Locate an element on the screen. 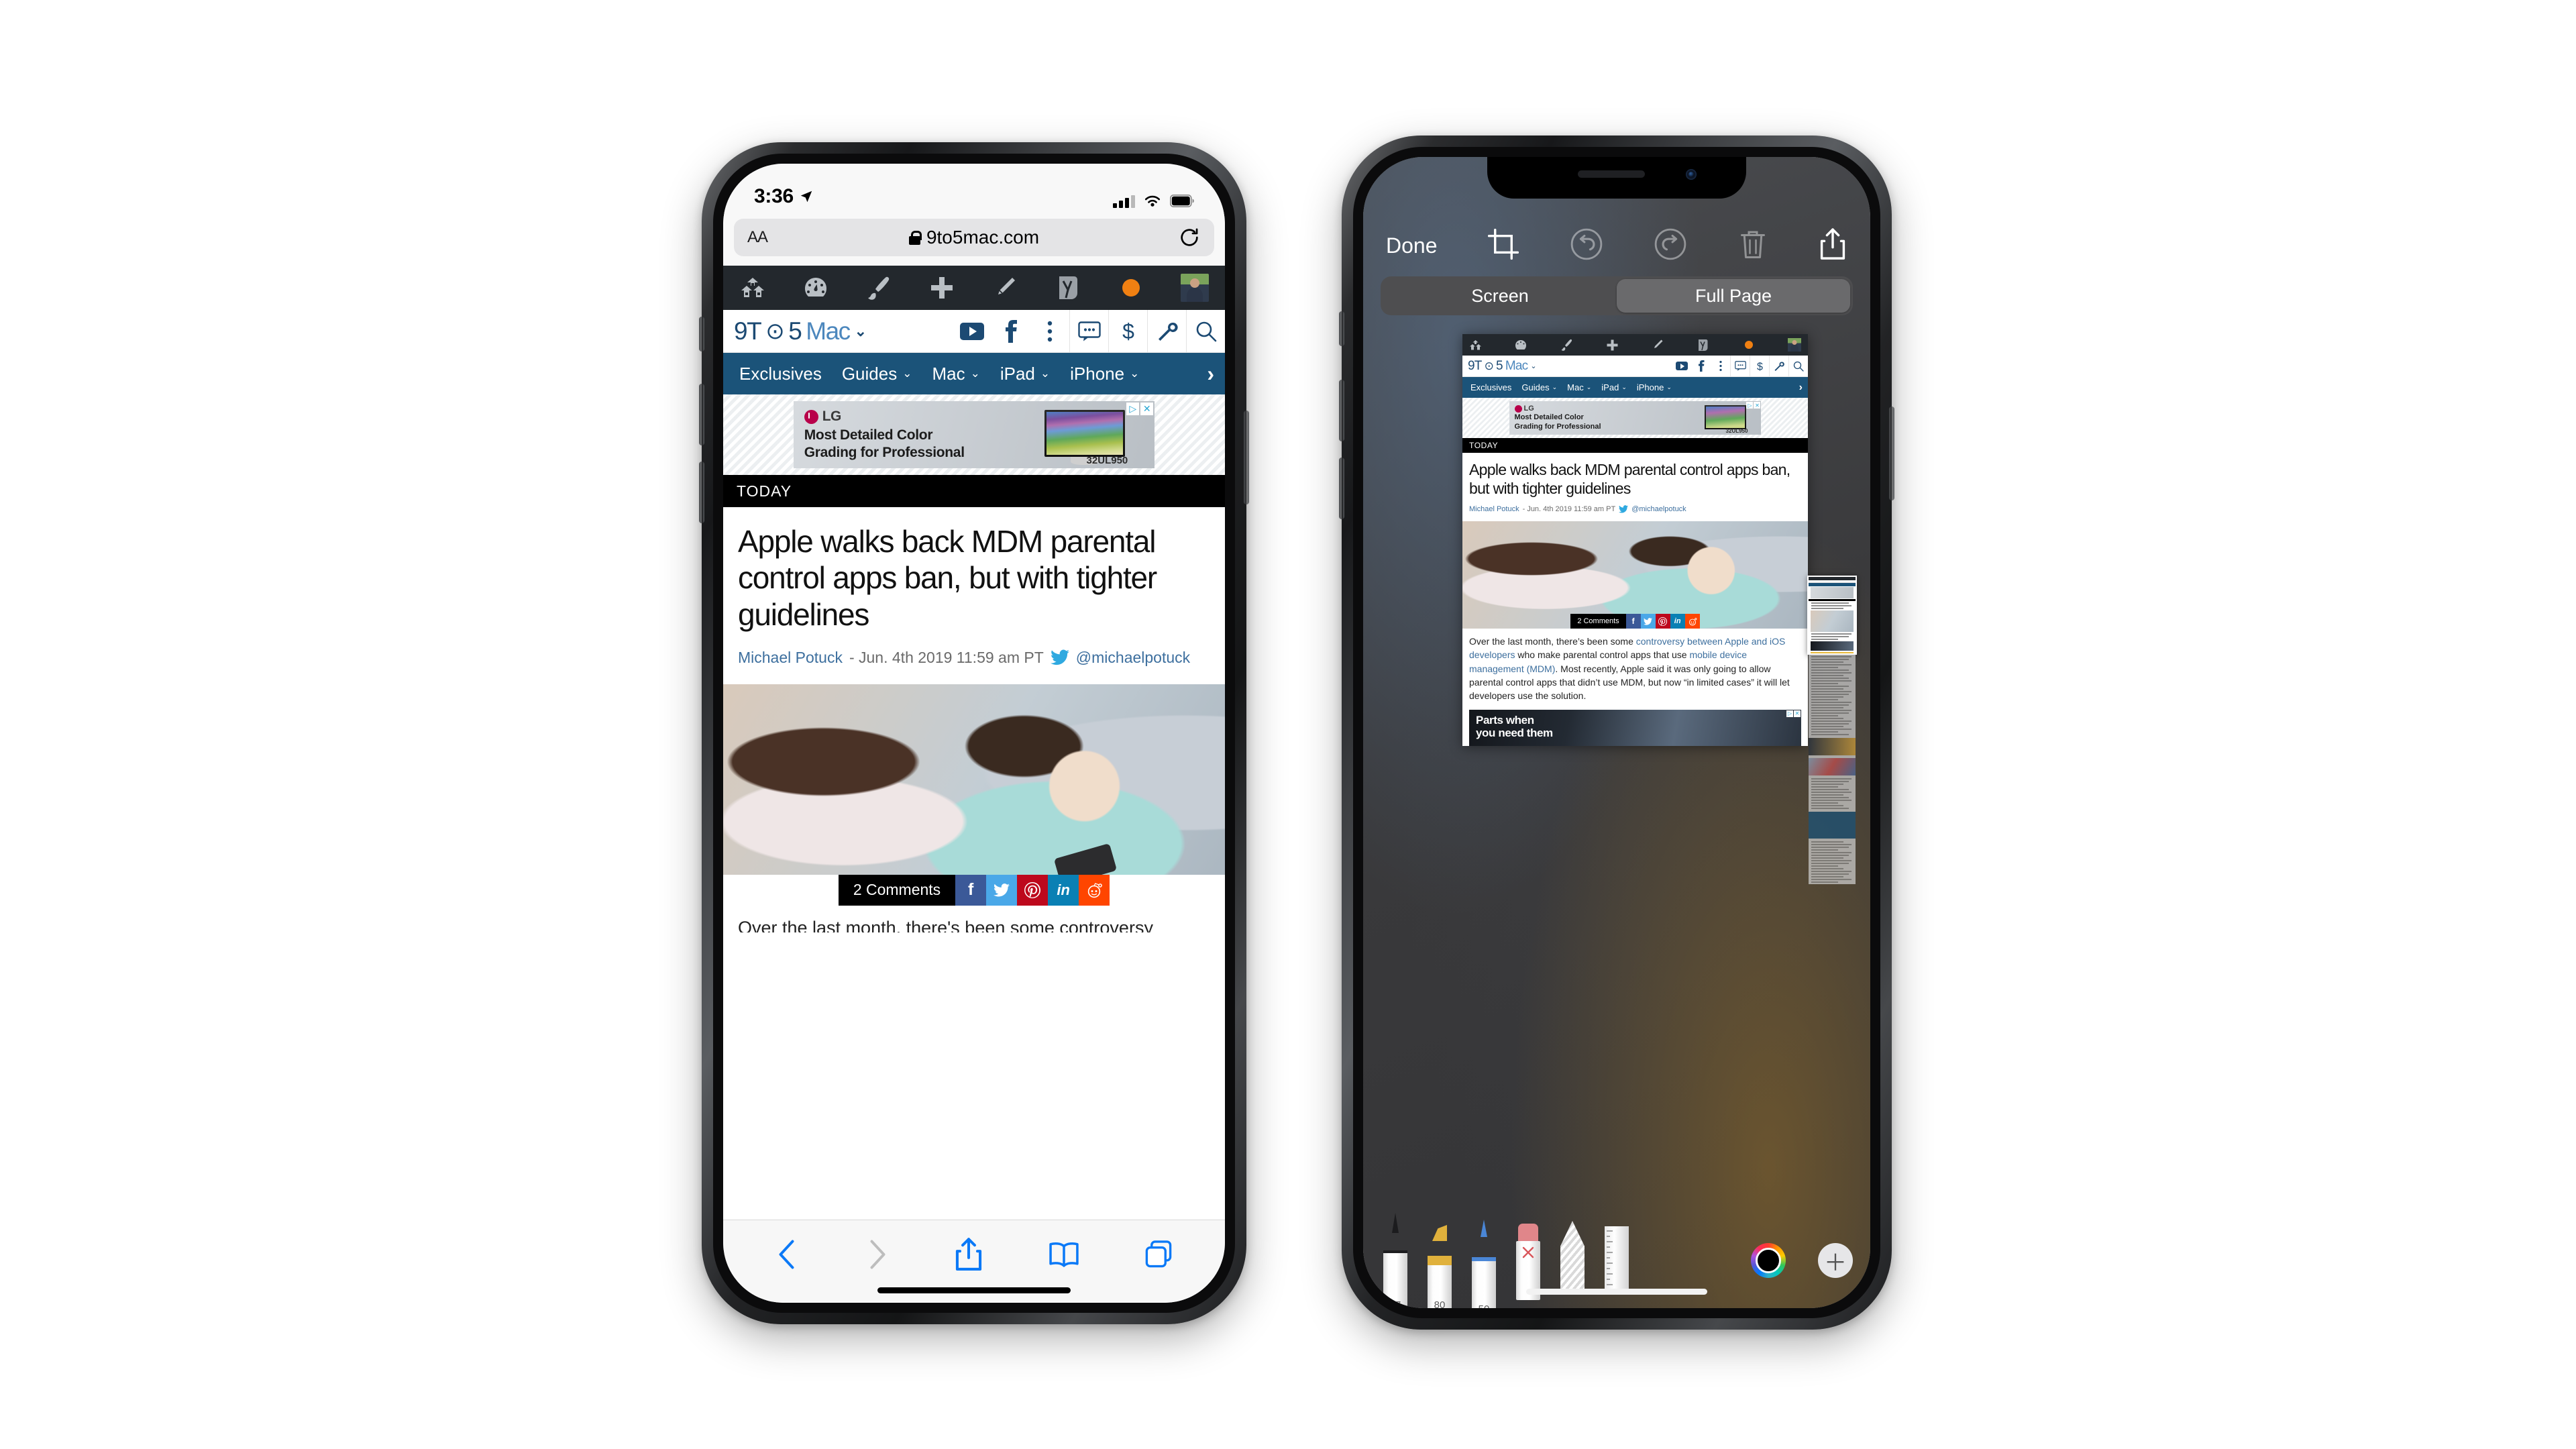  ad-model-label: 32UL950 is located at coordinates (1107, 460).